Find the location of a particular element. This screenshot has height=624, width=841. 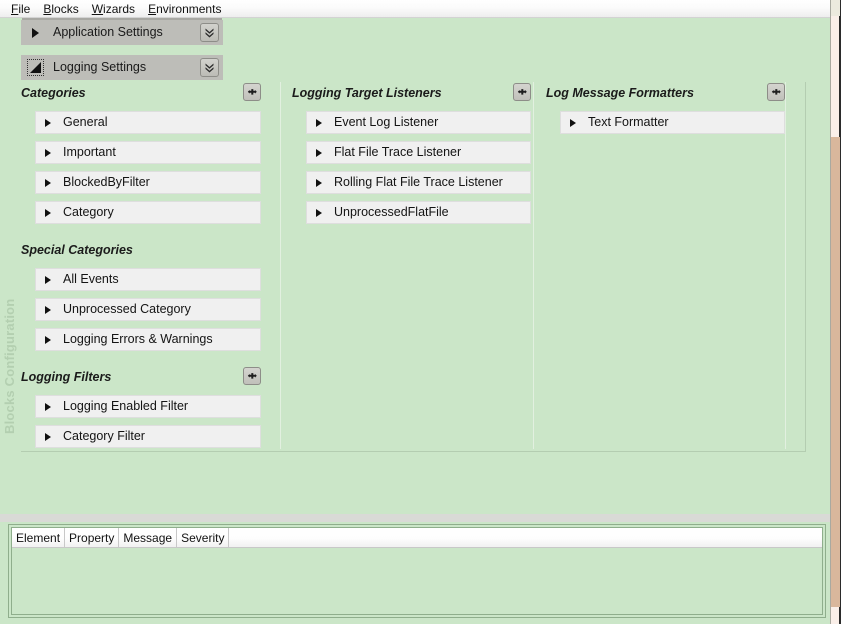

section-header-logging-settings: Logging Settings is located at coordinates (122, 67).